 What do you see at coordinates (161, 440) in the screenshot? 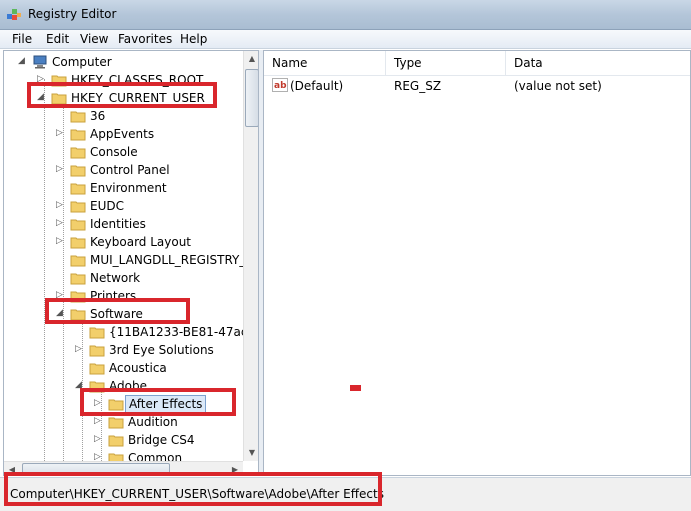
I see `tree-label: Bridge CS4` at bounding box center [161, 440].